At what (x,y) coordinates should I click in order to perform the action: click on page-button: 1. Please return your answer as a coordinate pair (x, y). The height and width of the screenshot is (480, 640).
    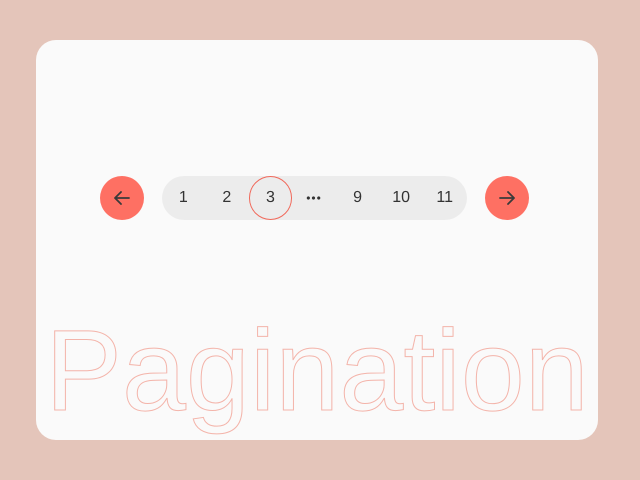
    Looking at the image, I should click on (184, 198).